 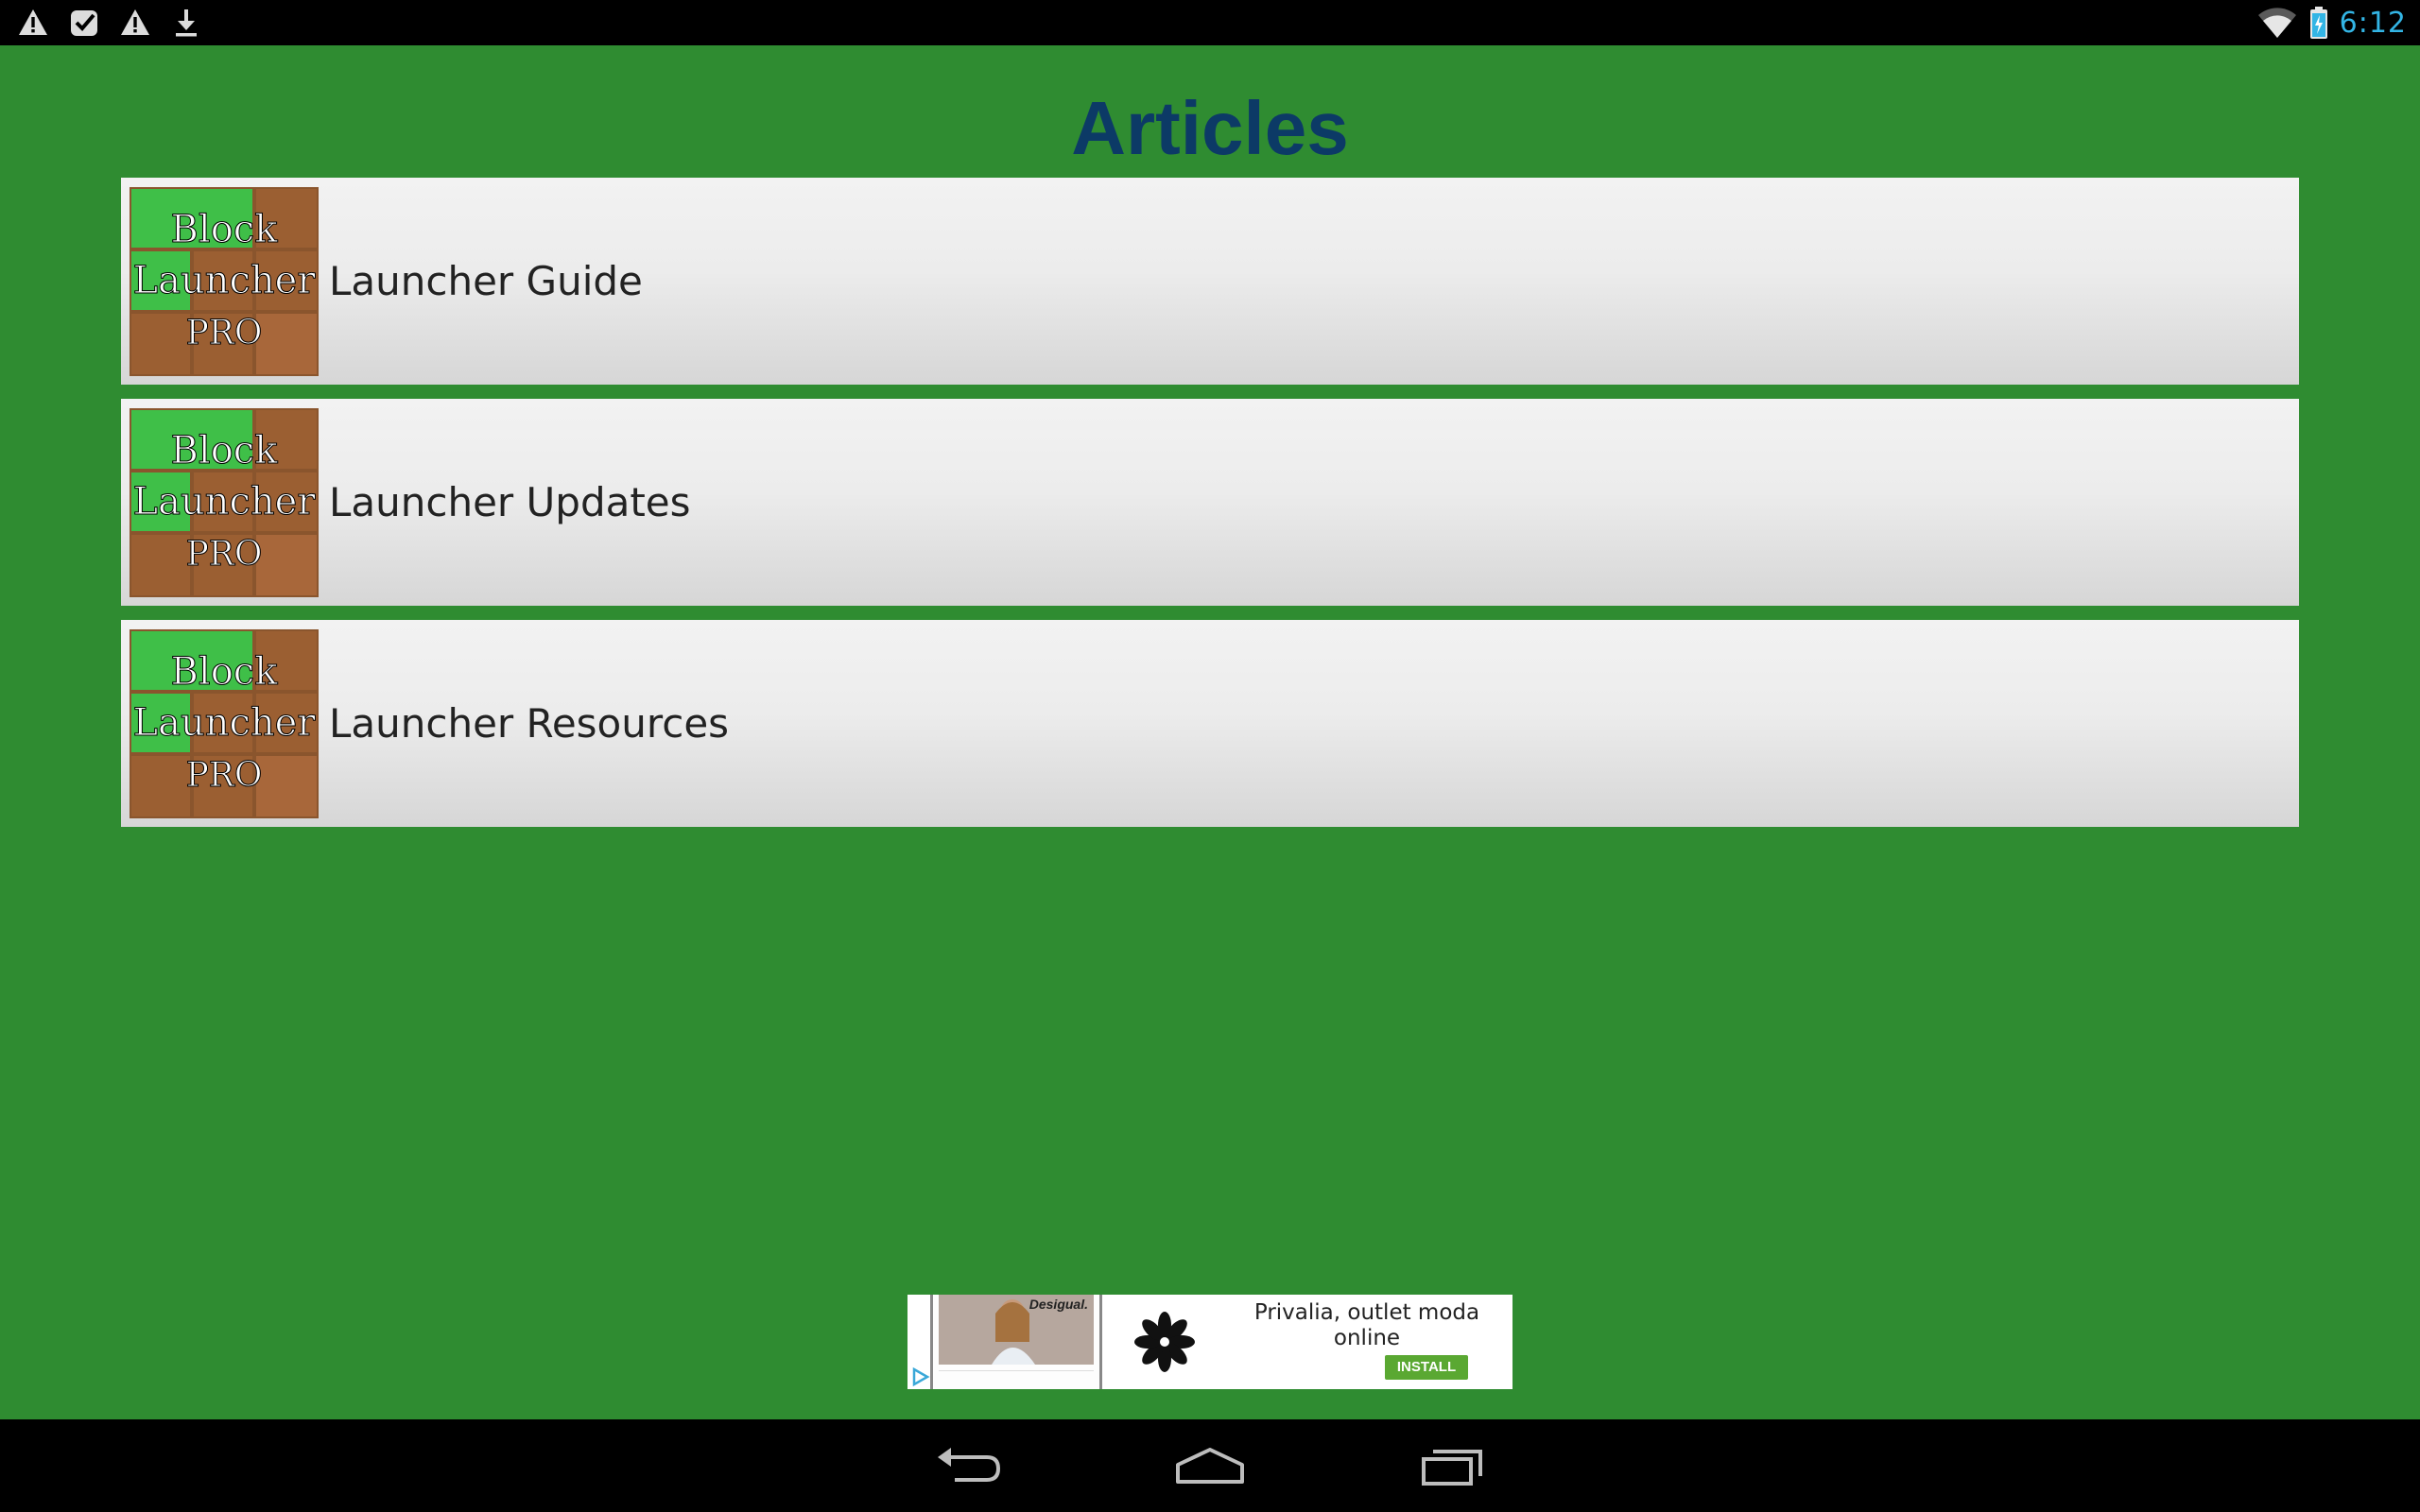 What do you see at coordinates (1016, 1377) in the screenshot?
I see `ad-caption-strip` at bounding box center [1016, 1377].